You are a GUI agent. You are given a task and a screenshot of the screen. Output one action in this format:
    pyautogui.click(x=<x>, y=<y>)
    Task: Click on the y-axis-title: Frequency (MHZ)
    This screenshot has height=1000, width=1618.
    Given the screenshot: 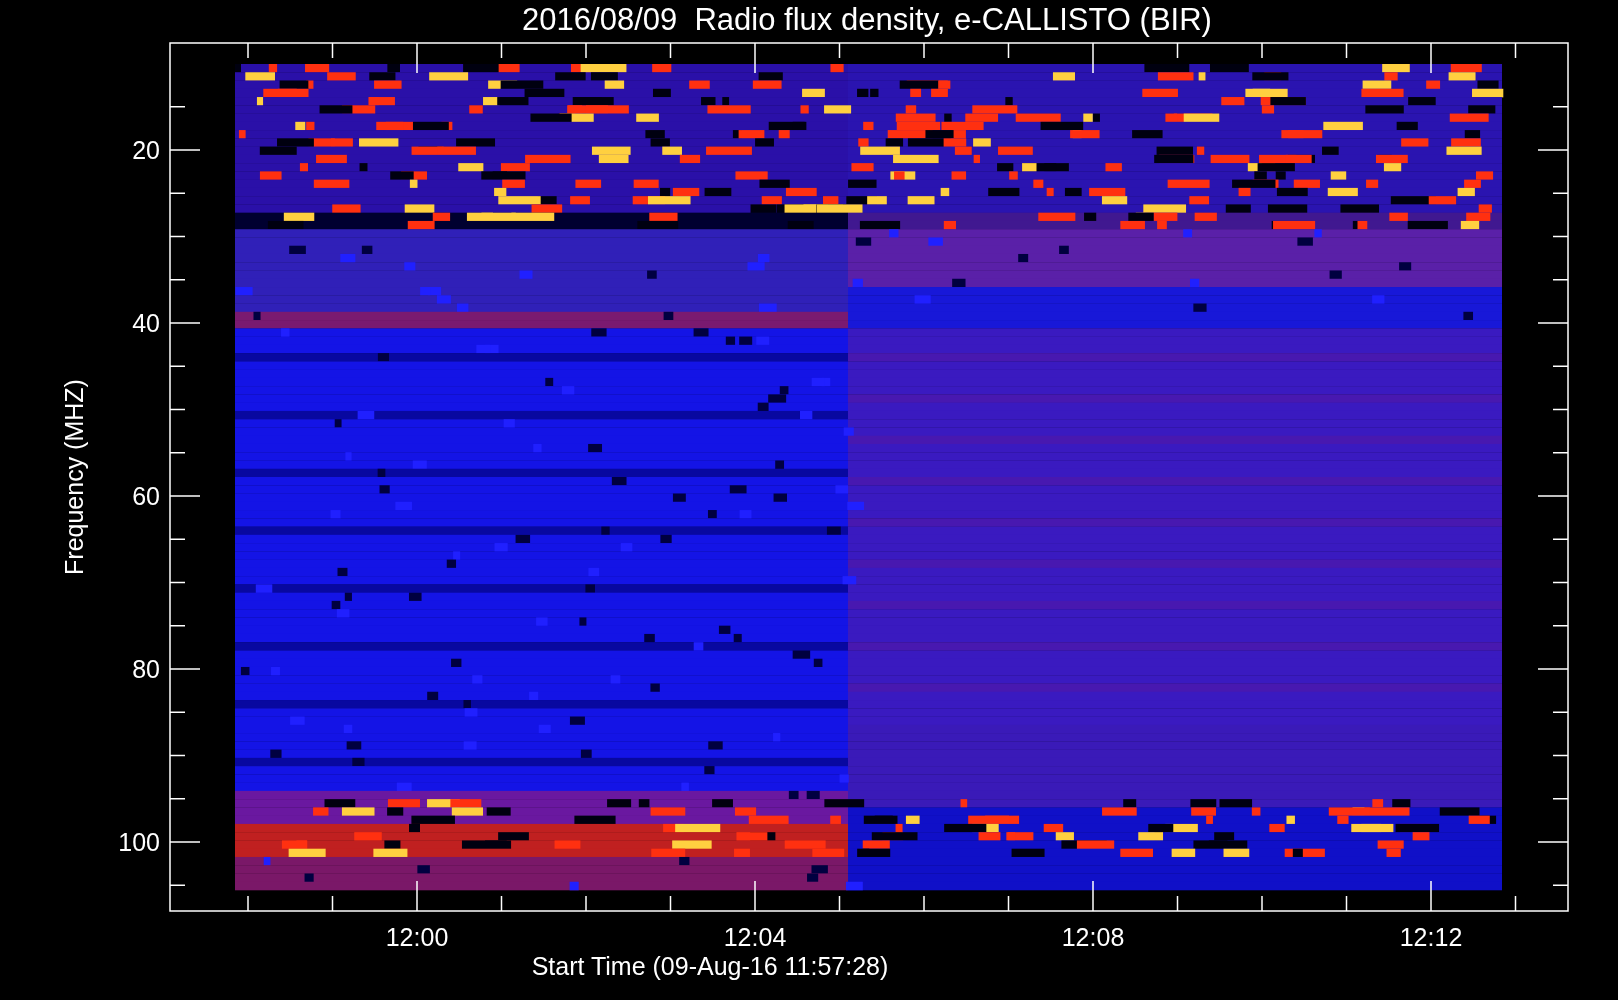 What is the action you would take?
    pyautogui.click(x=74, y=477)
    